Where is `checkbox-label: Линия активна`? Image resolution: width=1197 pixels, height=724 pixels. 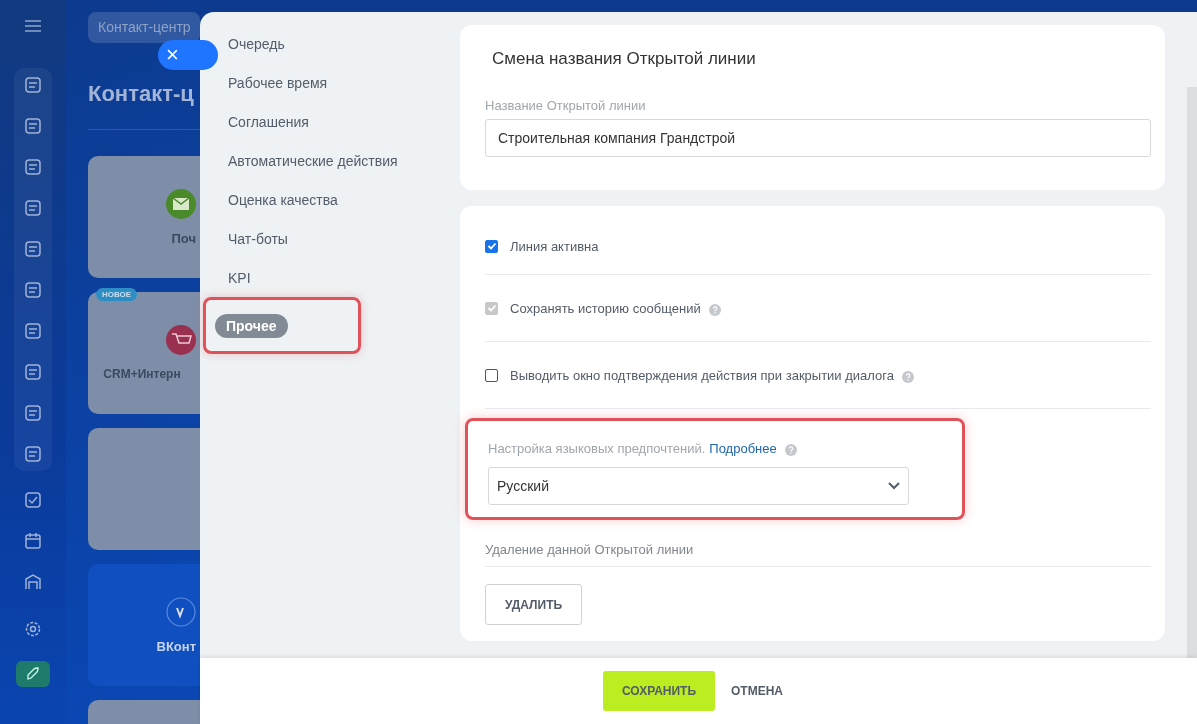 checkbox-label: Линия активна is located at coordinates (554, 246).